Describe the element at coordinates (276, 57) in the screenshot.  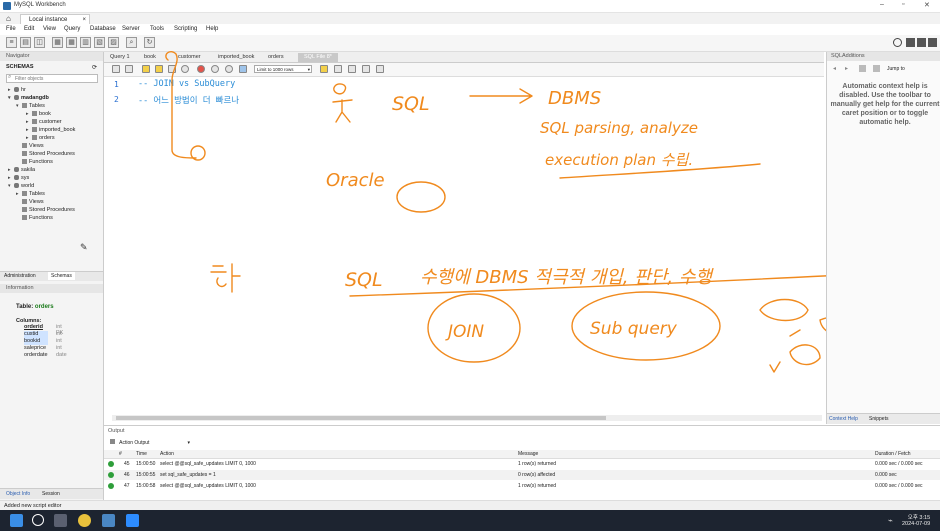
I see `tab-orders: orders` at that location.